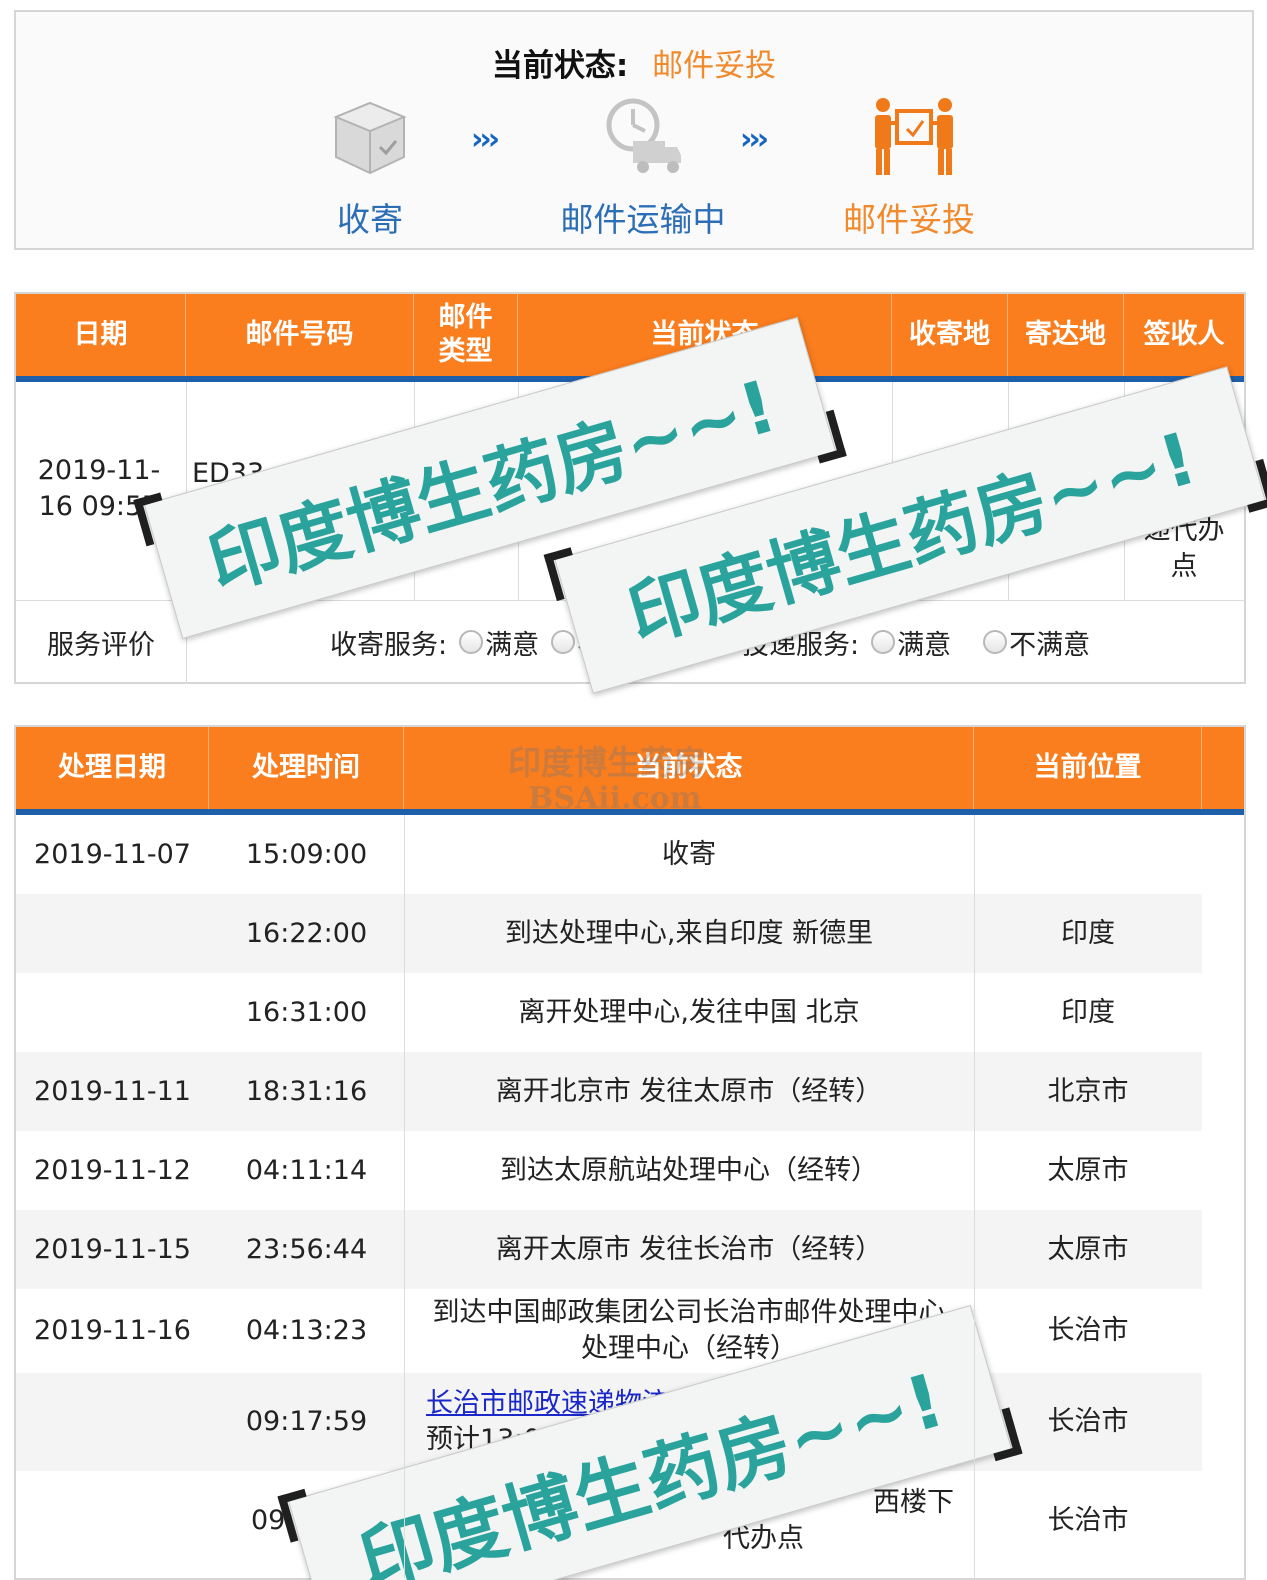  Describe the element at coordinates (112, 1330) in the screenshot. I see `row-date: 2019-11-16` at that location.